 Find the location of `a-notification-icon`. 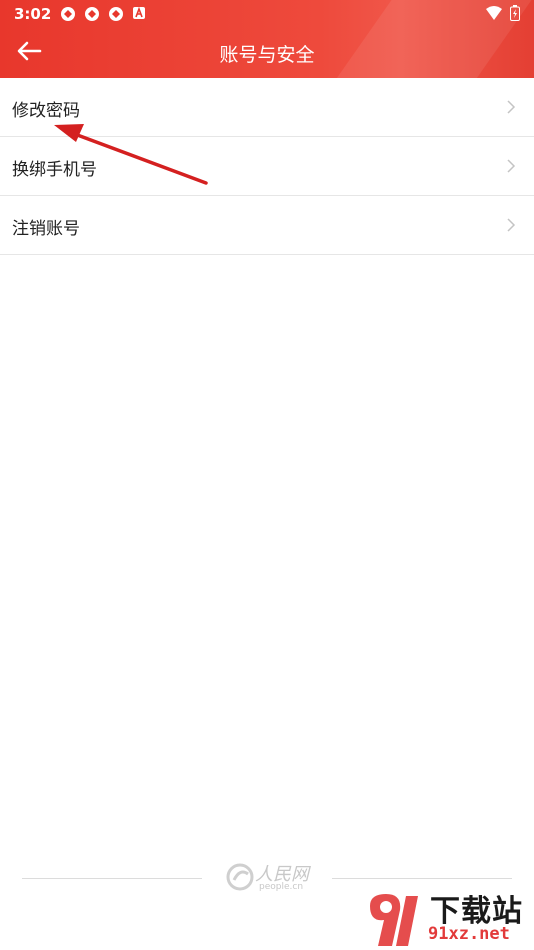

a-notification-icon is located at coordinates (139, 12).